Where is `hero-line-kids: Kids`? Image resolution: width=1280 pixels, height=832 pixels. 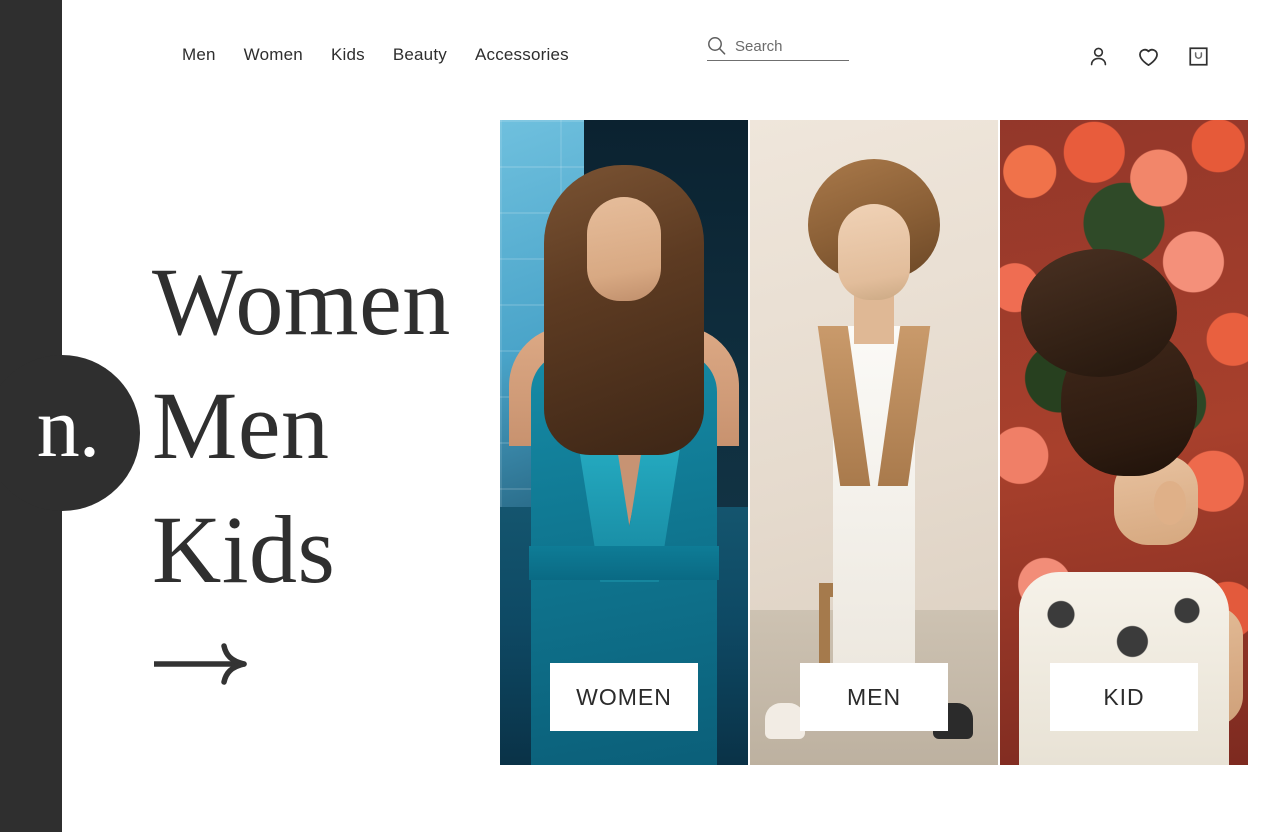 hero-line-kids: Kids is located at coordinates (301, 550).